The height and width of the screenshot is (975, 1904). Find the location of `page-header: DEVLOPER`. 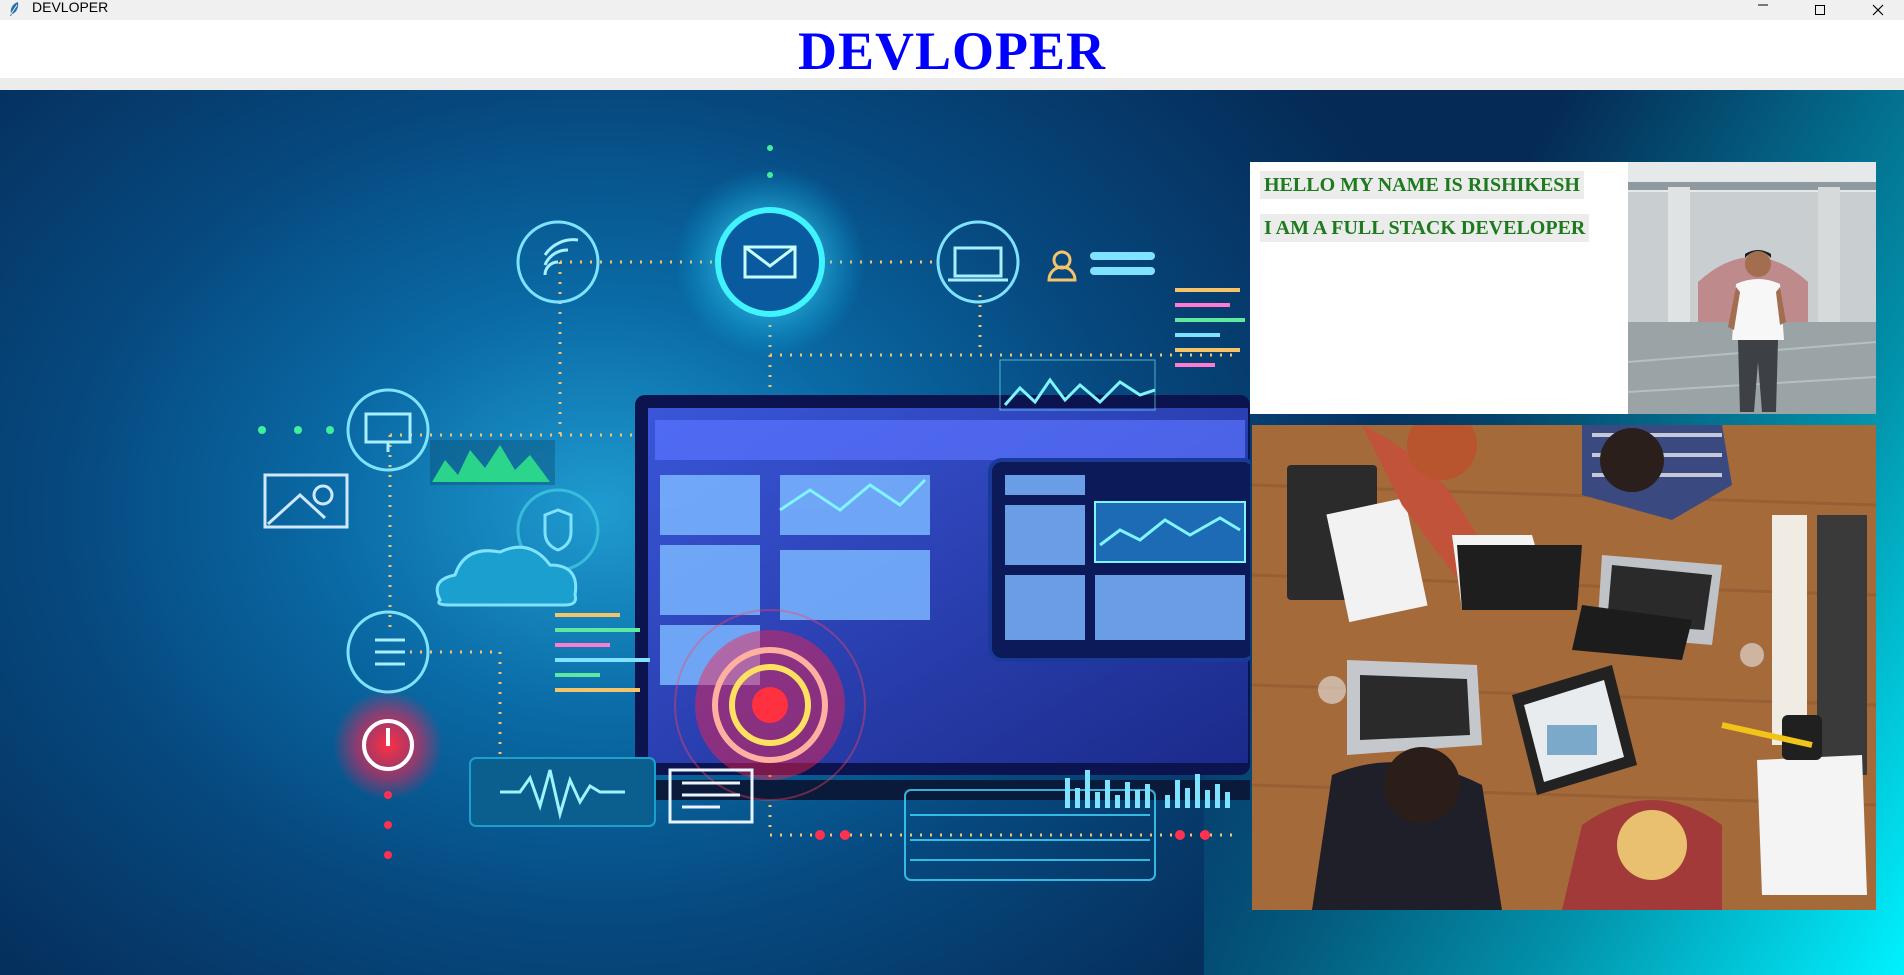

page-header: DEVLOPER is located at coordinates (952, 50).